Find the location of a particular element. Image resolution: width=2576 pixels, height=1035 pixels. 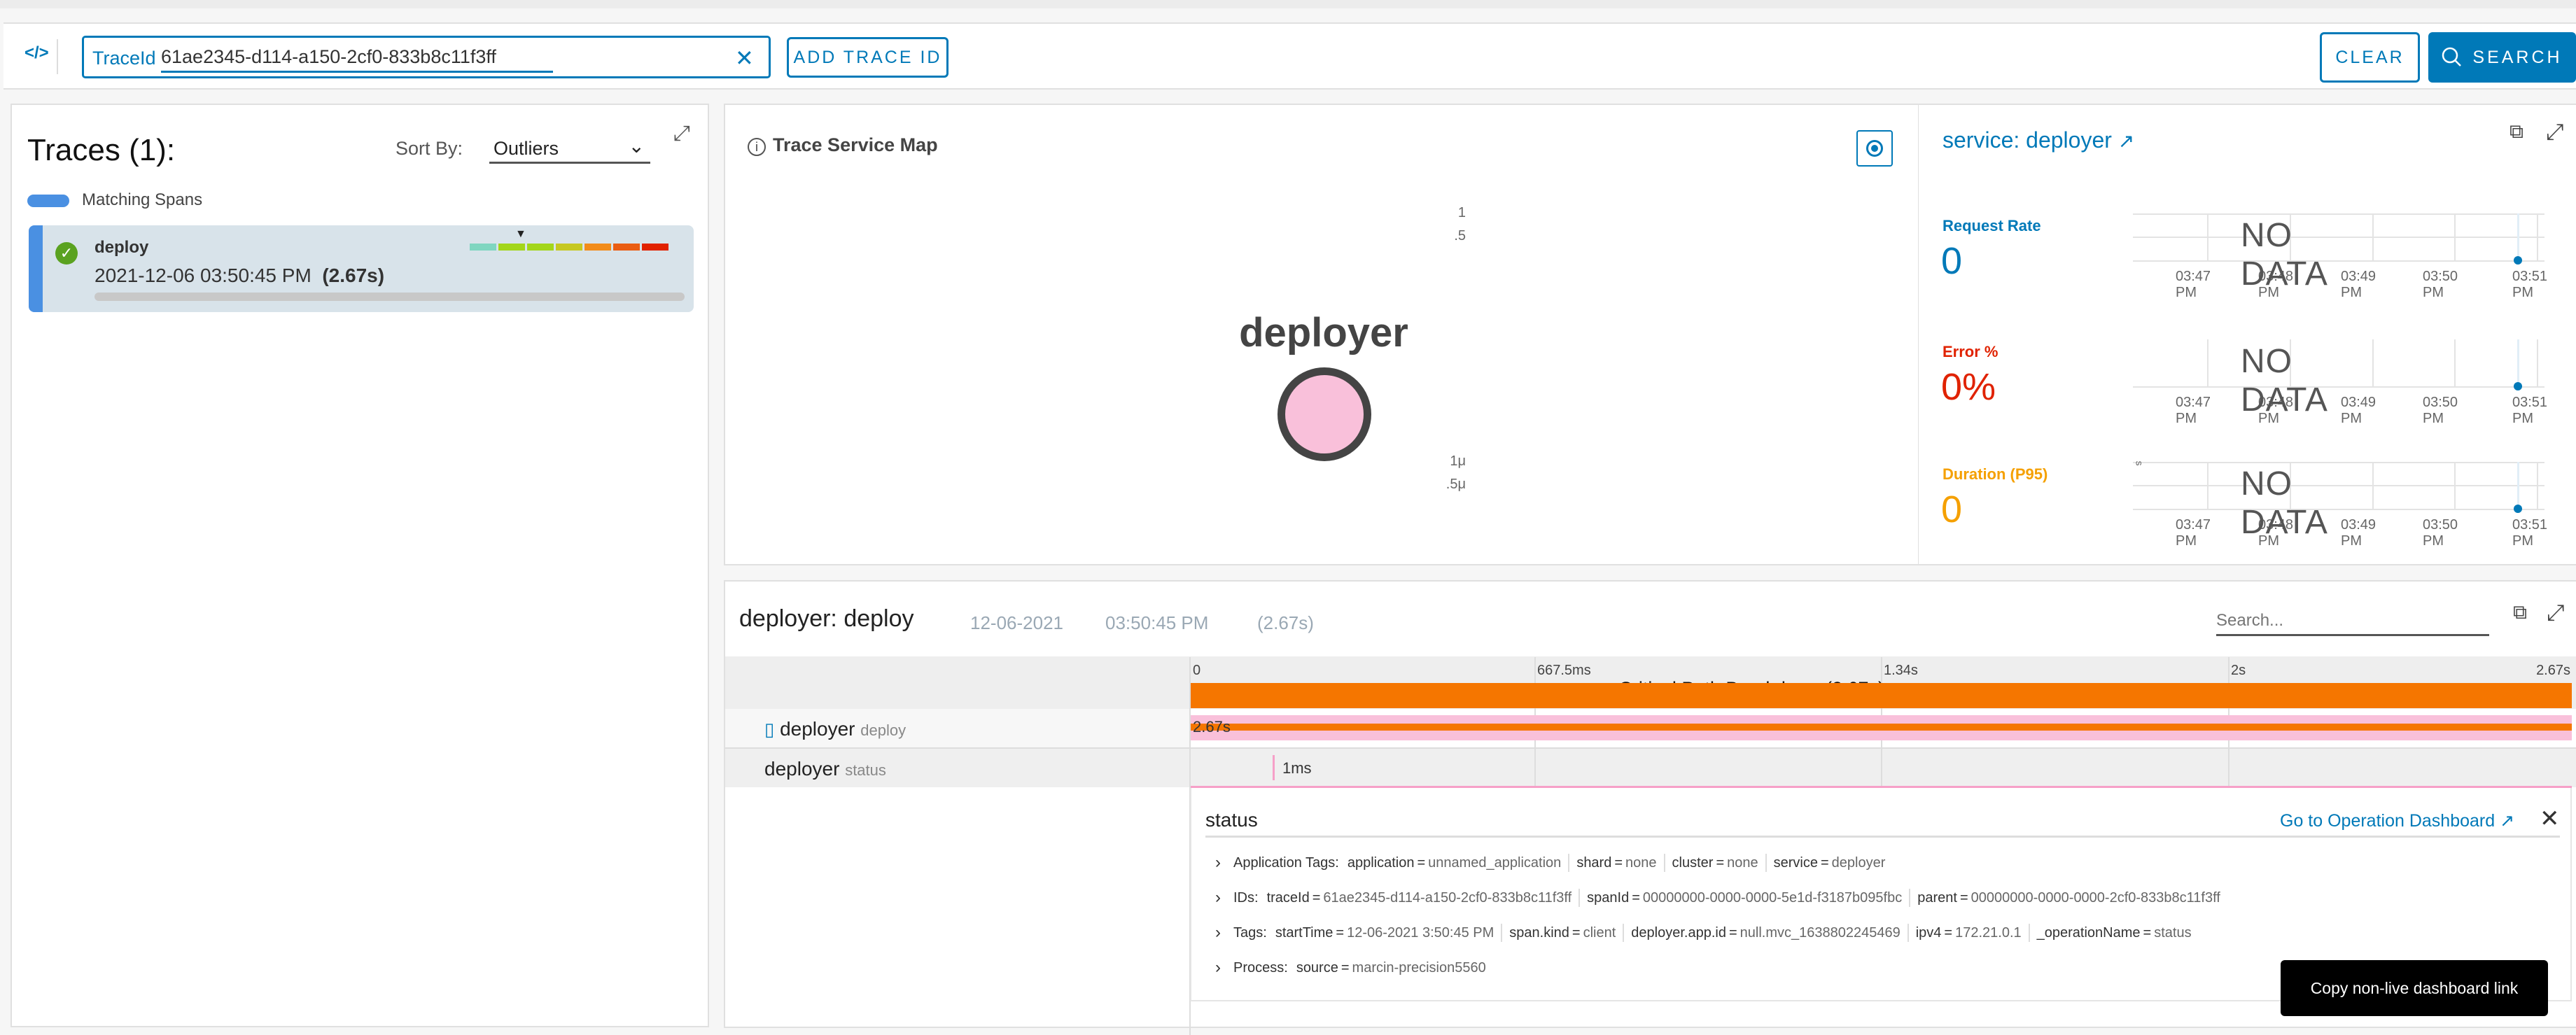

dashboard-link-text: Go to Operation Dashboard is located at coordinates (2388, 821).